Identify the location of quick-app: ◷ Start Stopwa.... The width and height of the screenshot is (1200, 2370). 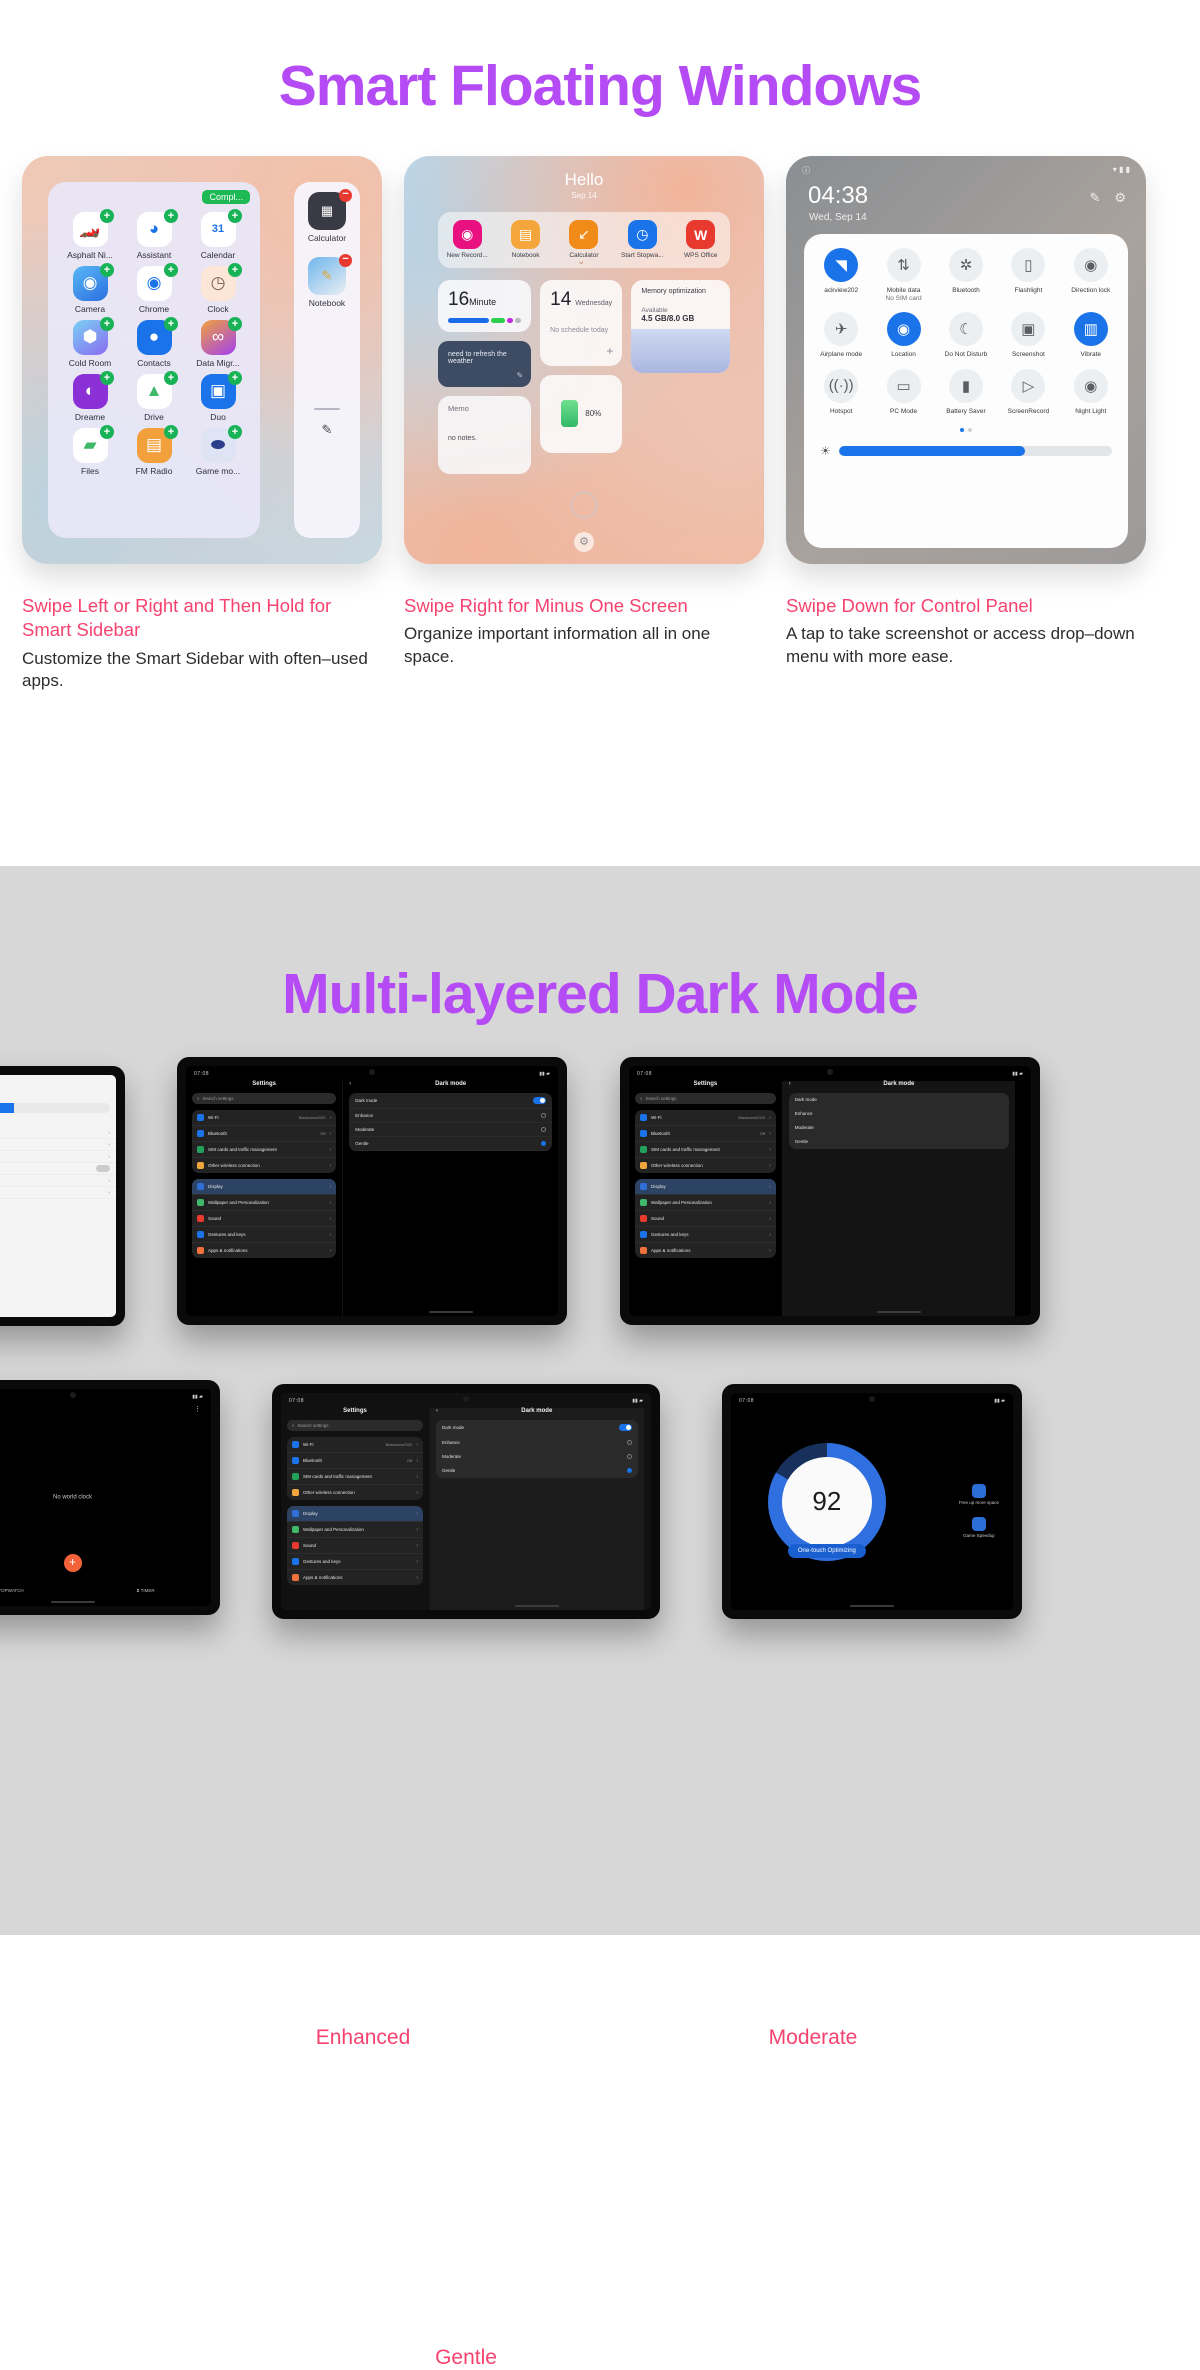
(642, 239).